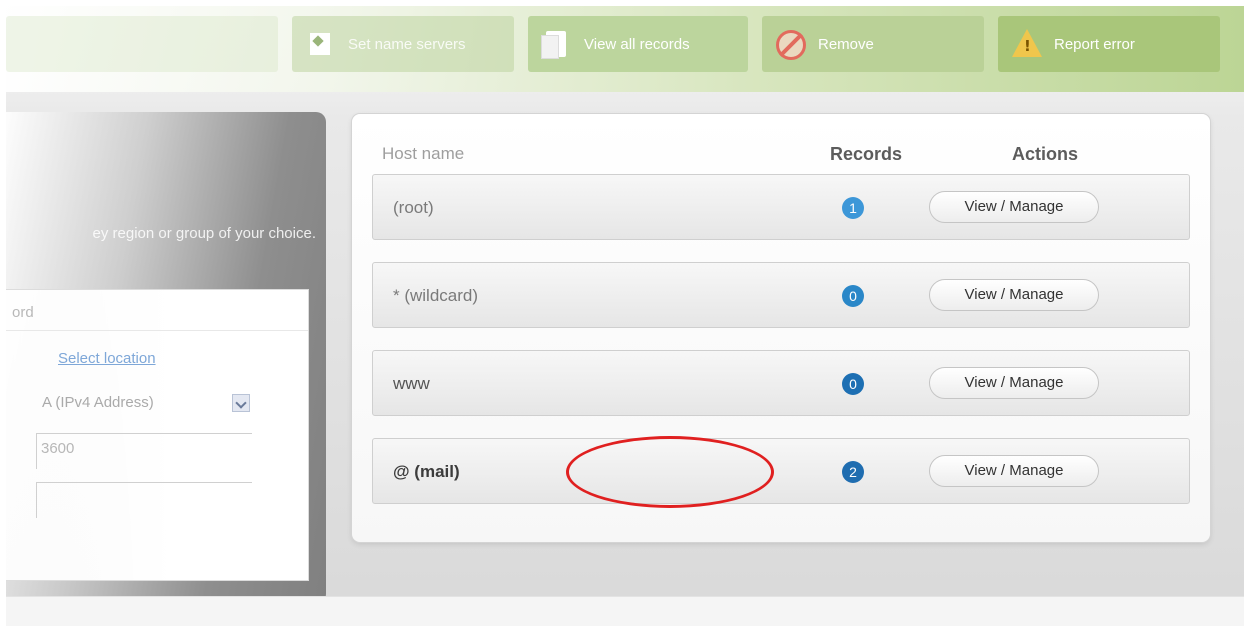  I want to click on document-icon, so click(555, 44).